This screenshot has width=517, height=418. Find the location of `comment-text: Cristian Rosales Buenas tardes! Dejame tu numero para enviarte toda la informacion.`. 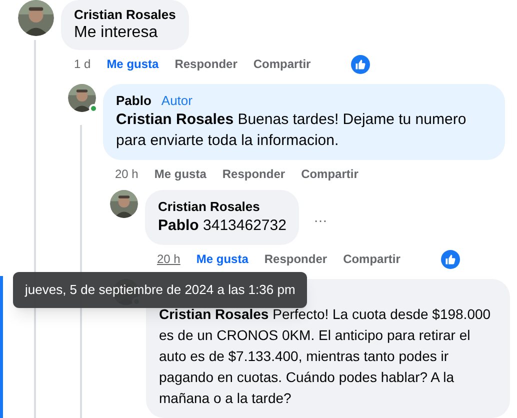

comment-text: Cristian Rosales Buenas tardes! Dejame tu numero para enviarte toda la informacion. is located at coordinates (292, 130).